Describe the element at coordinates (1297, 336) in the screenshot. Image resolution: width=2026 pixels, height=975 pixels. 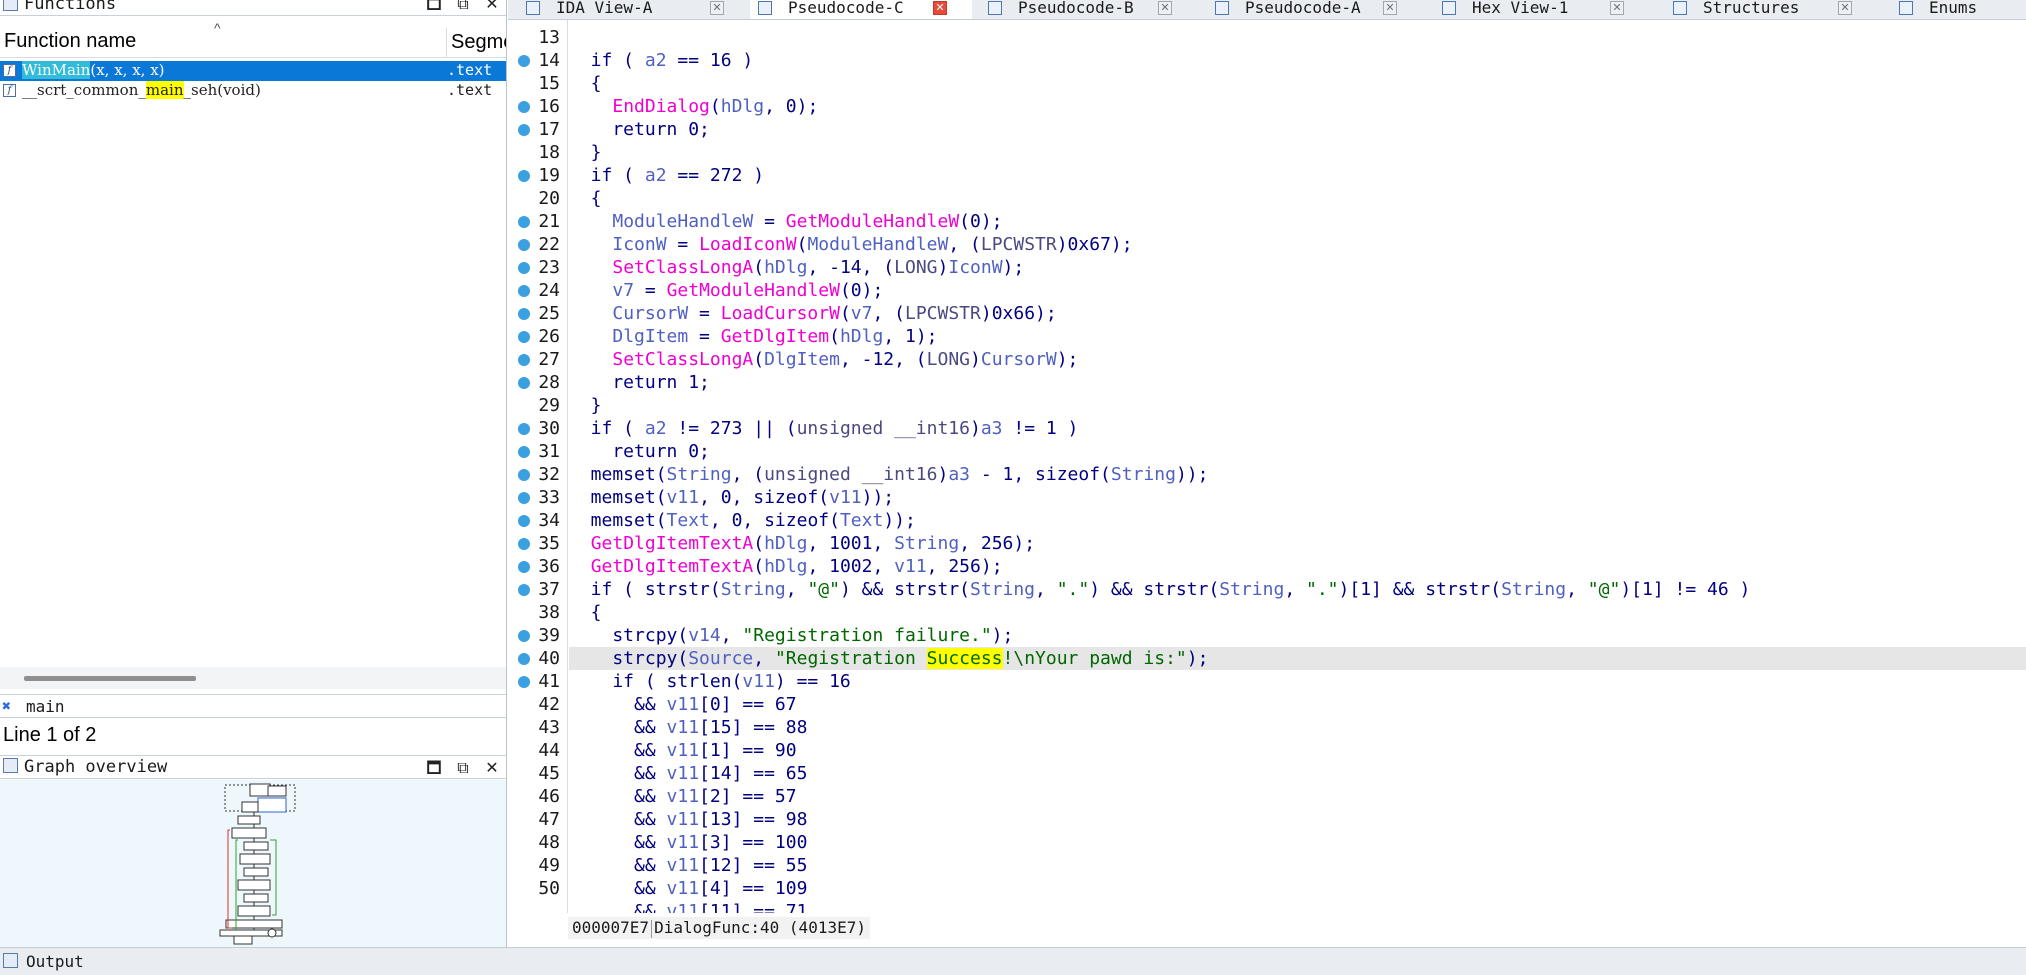
I see `code-line: DlgItem = GetDlgItem(hDlg, 1);` at that location.